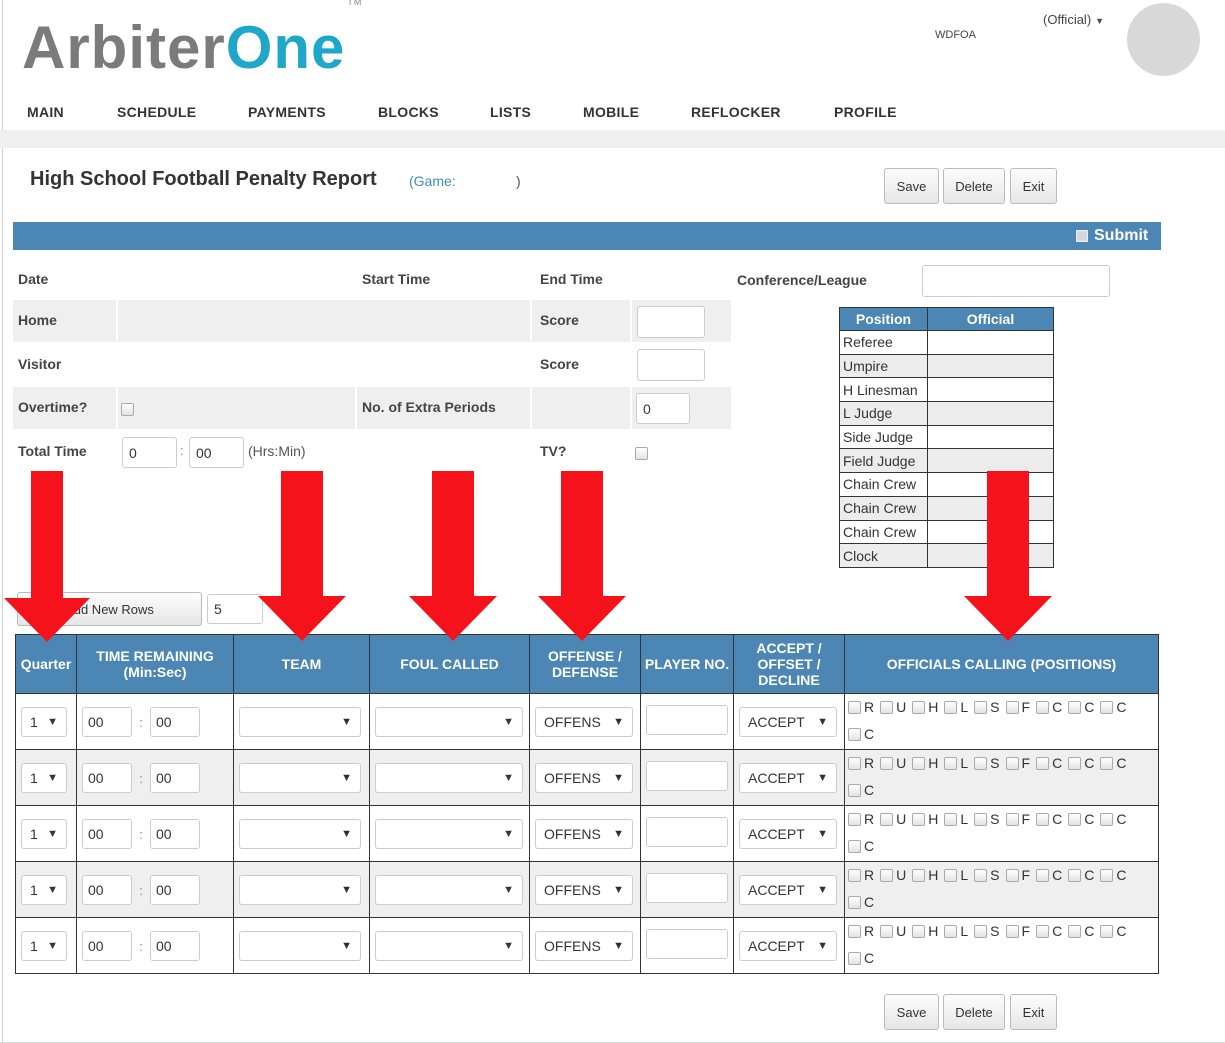  What do you see at coordinates (911, 186) in the screenshot?
I see `save-button: Save` at bounding box center [911, 186].